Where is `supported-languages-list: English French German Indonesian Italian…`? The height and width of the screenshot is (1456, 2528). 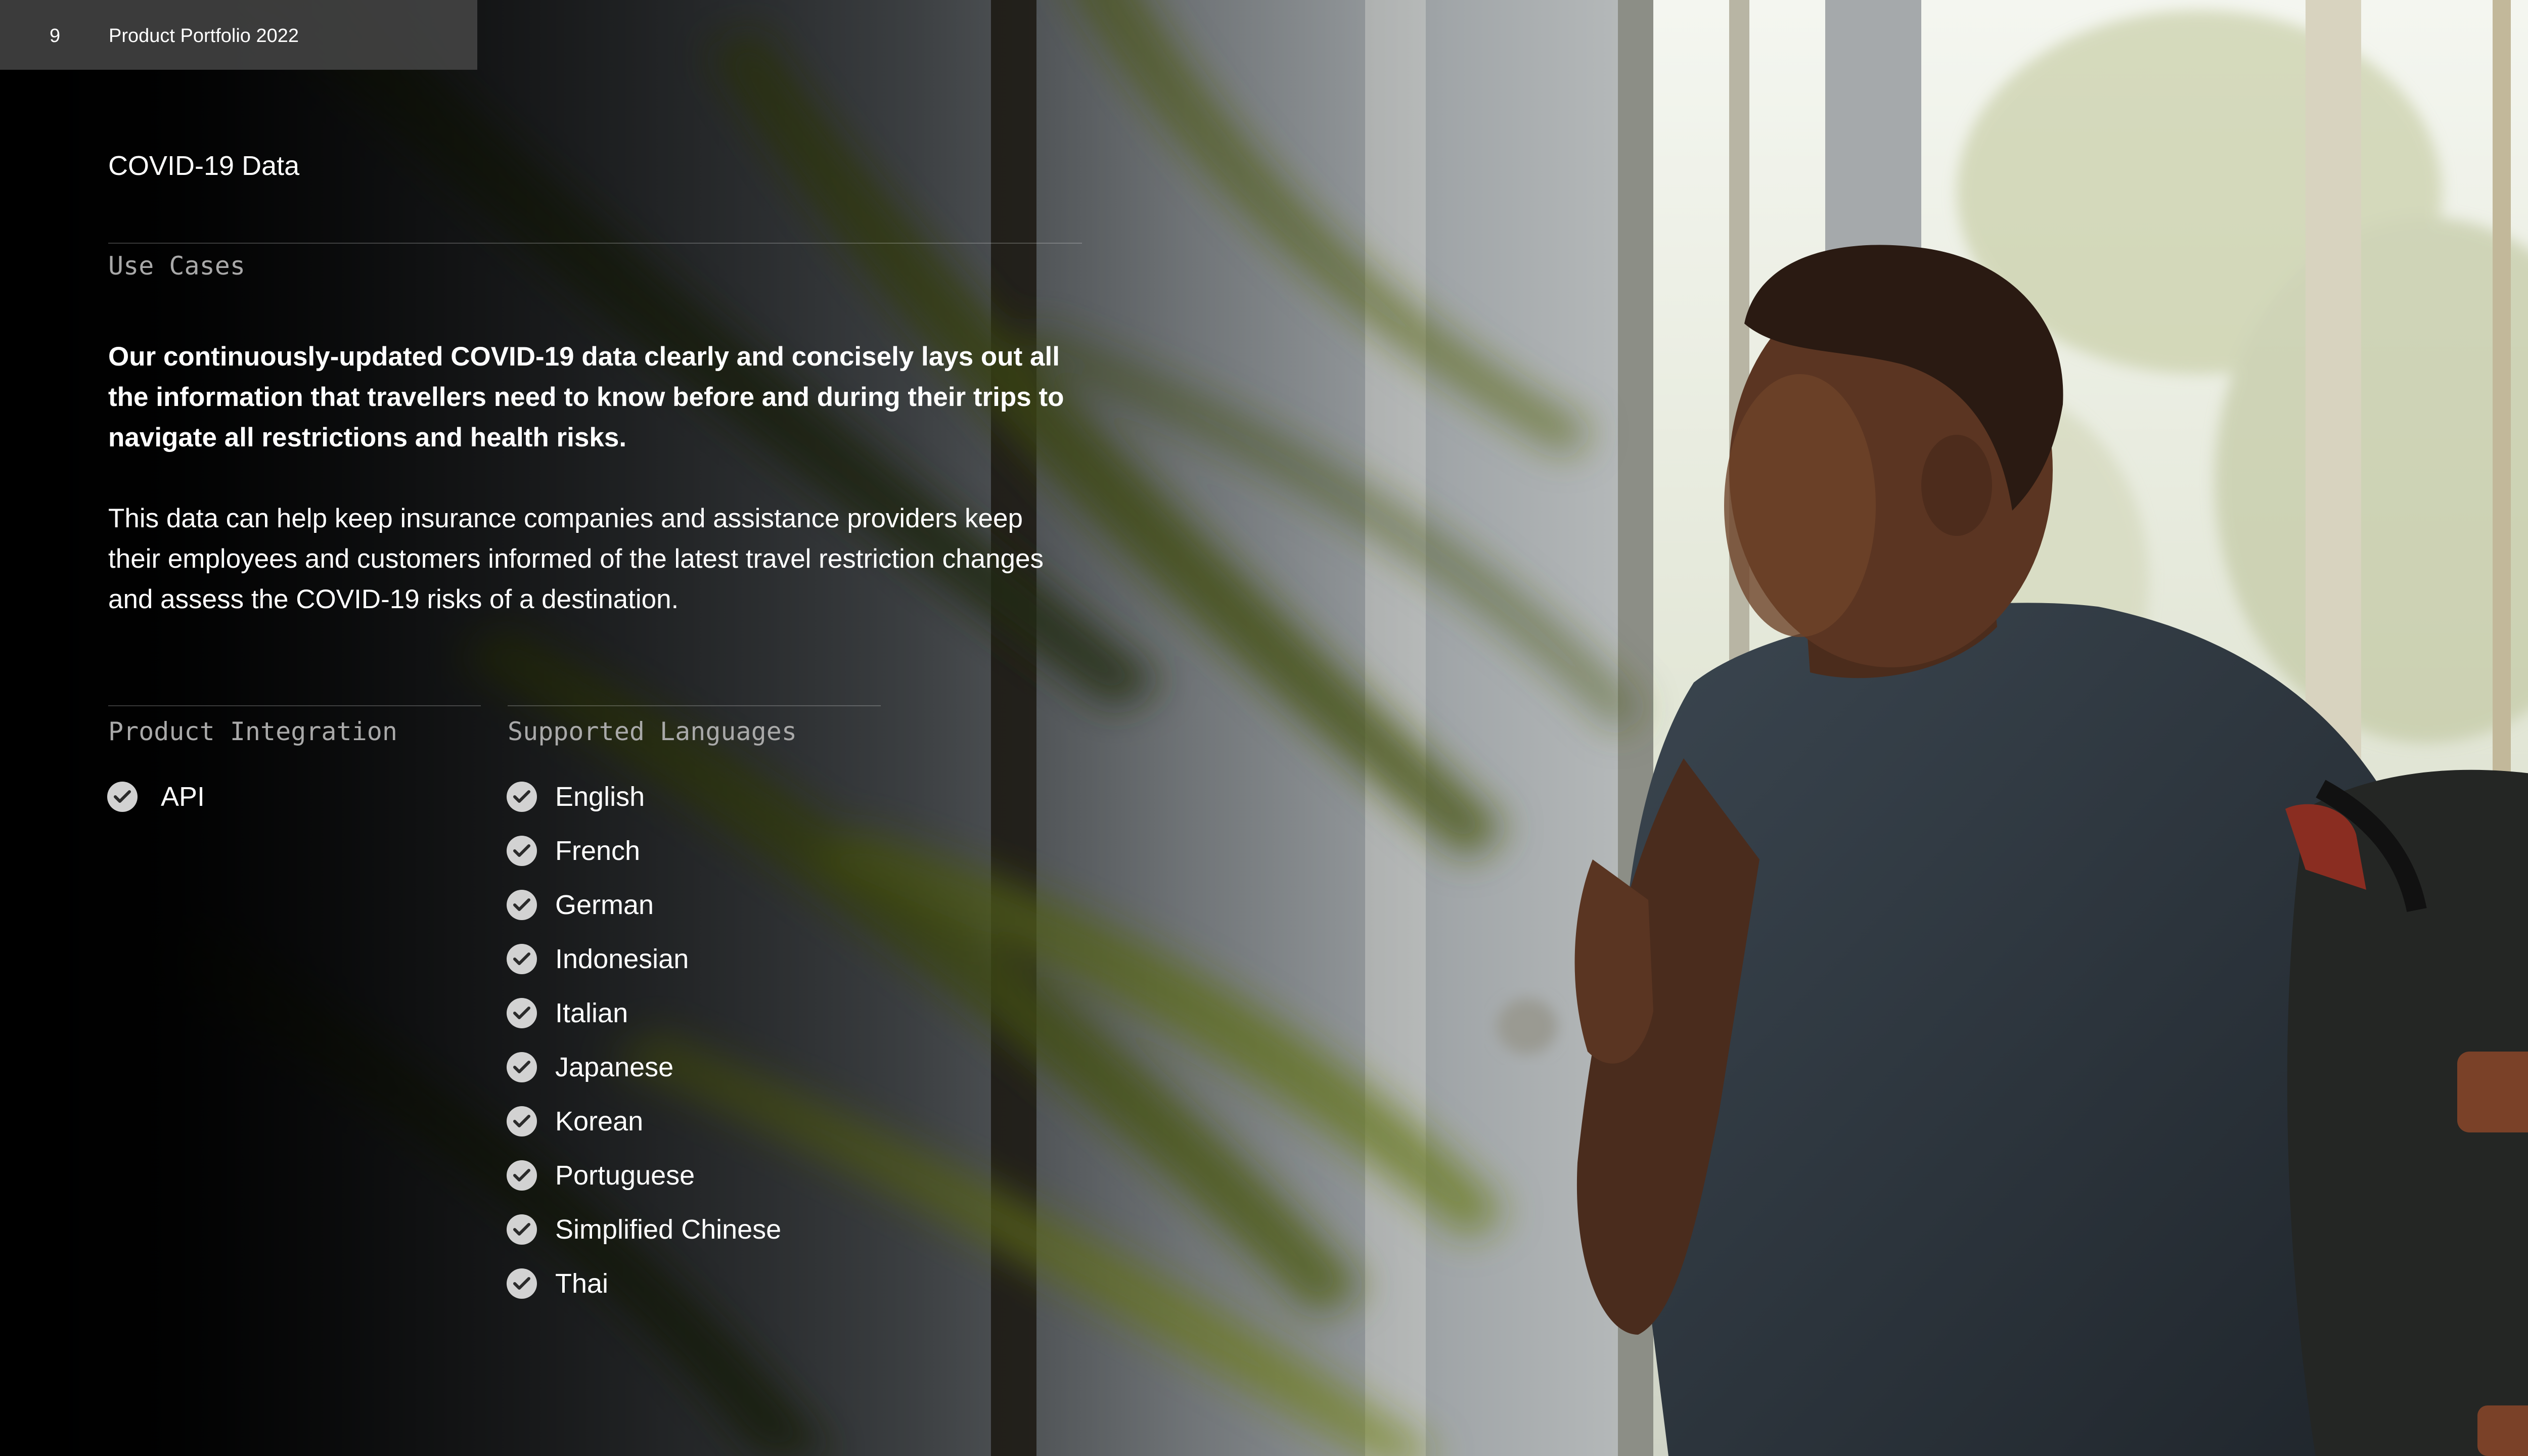
supported-languages-list: English French German Indonesian Italian… is located at coordinates (644, 1039).